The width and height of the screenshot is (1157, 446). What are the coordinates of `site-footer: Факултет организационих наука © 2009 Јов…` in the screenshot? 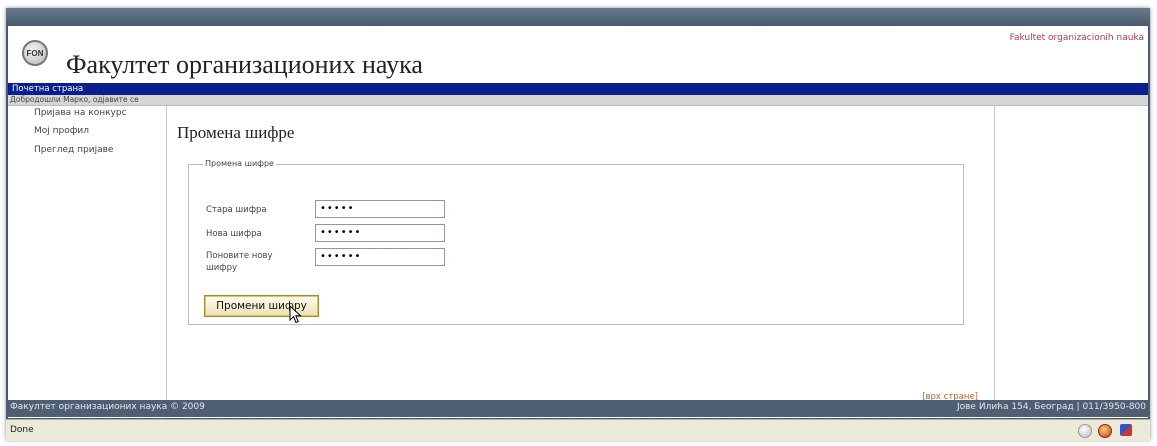 It's located at (578, 408).